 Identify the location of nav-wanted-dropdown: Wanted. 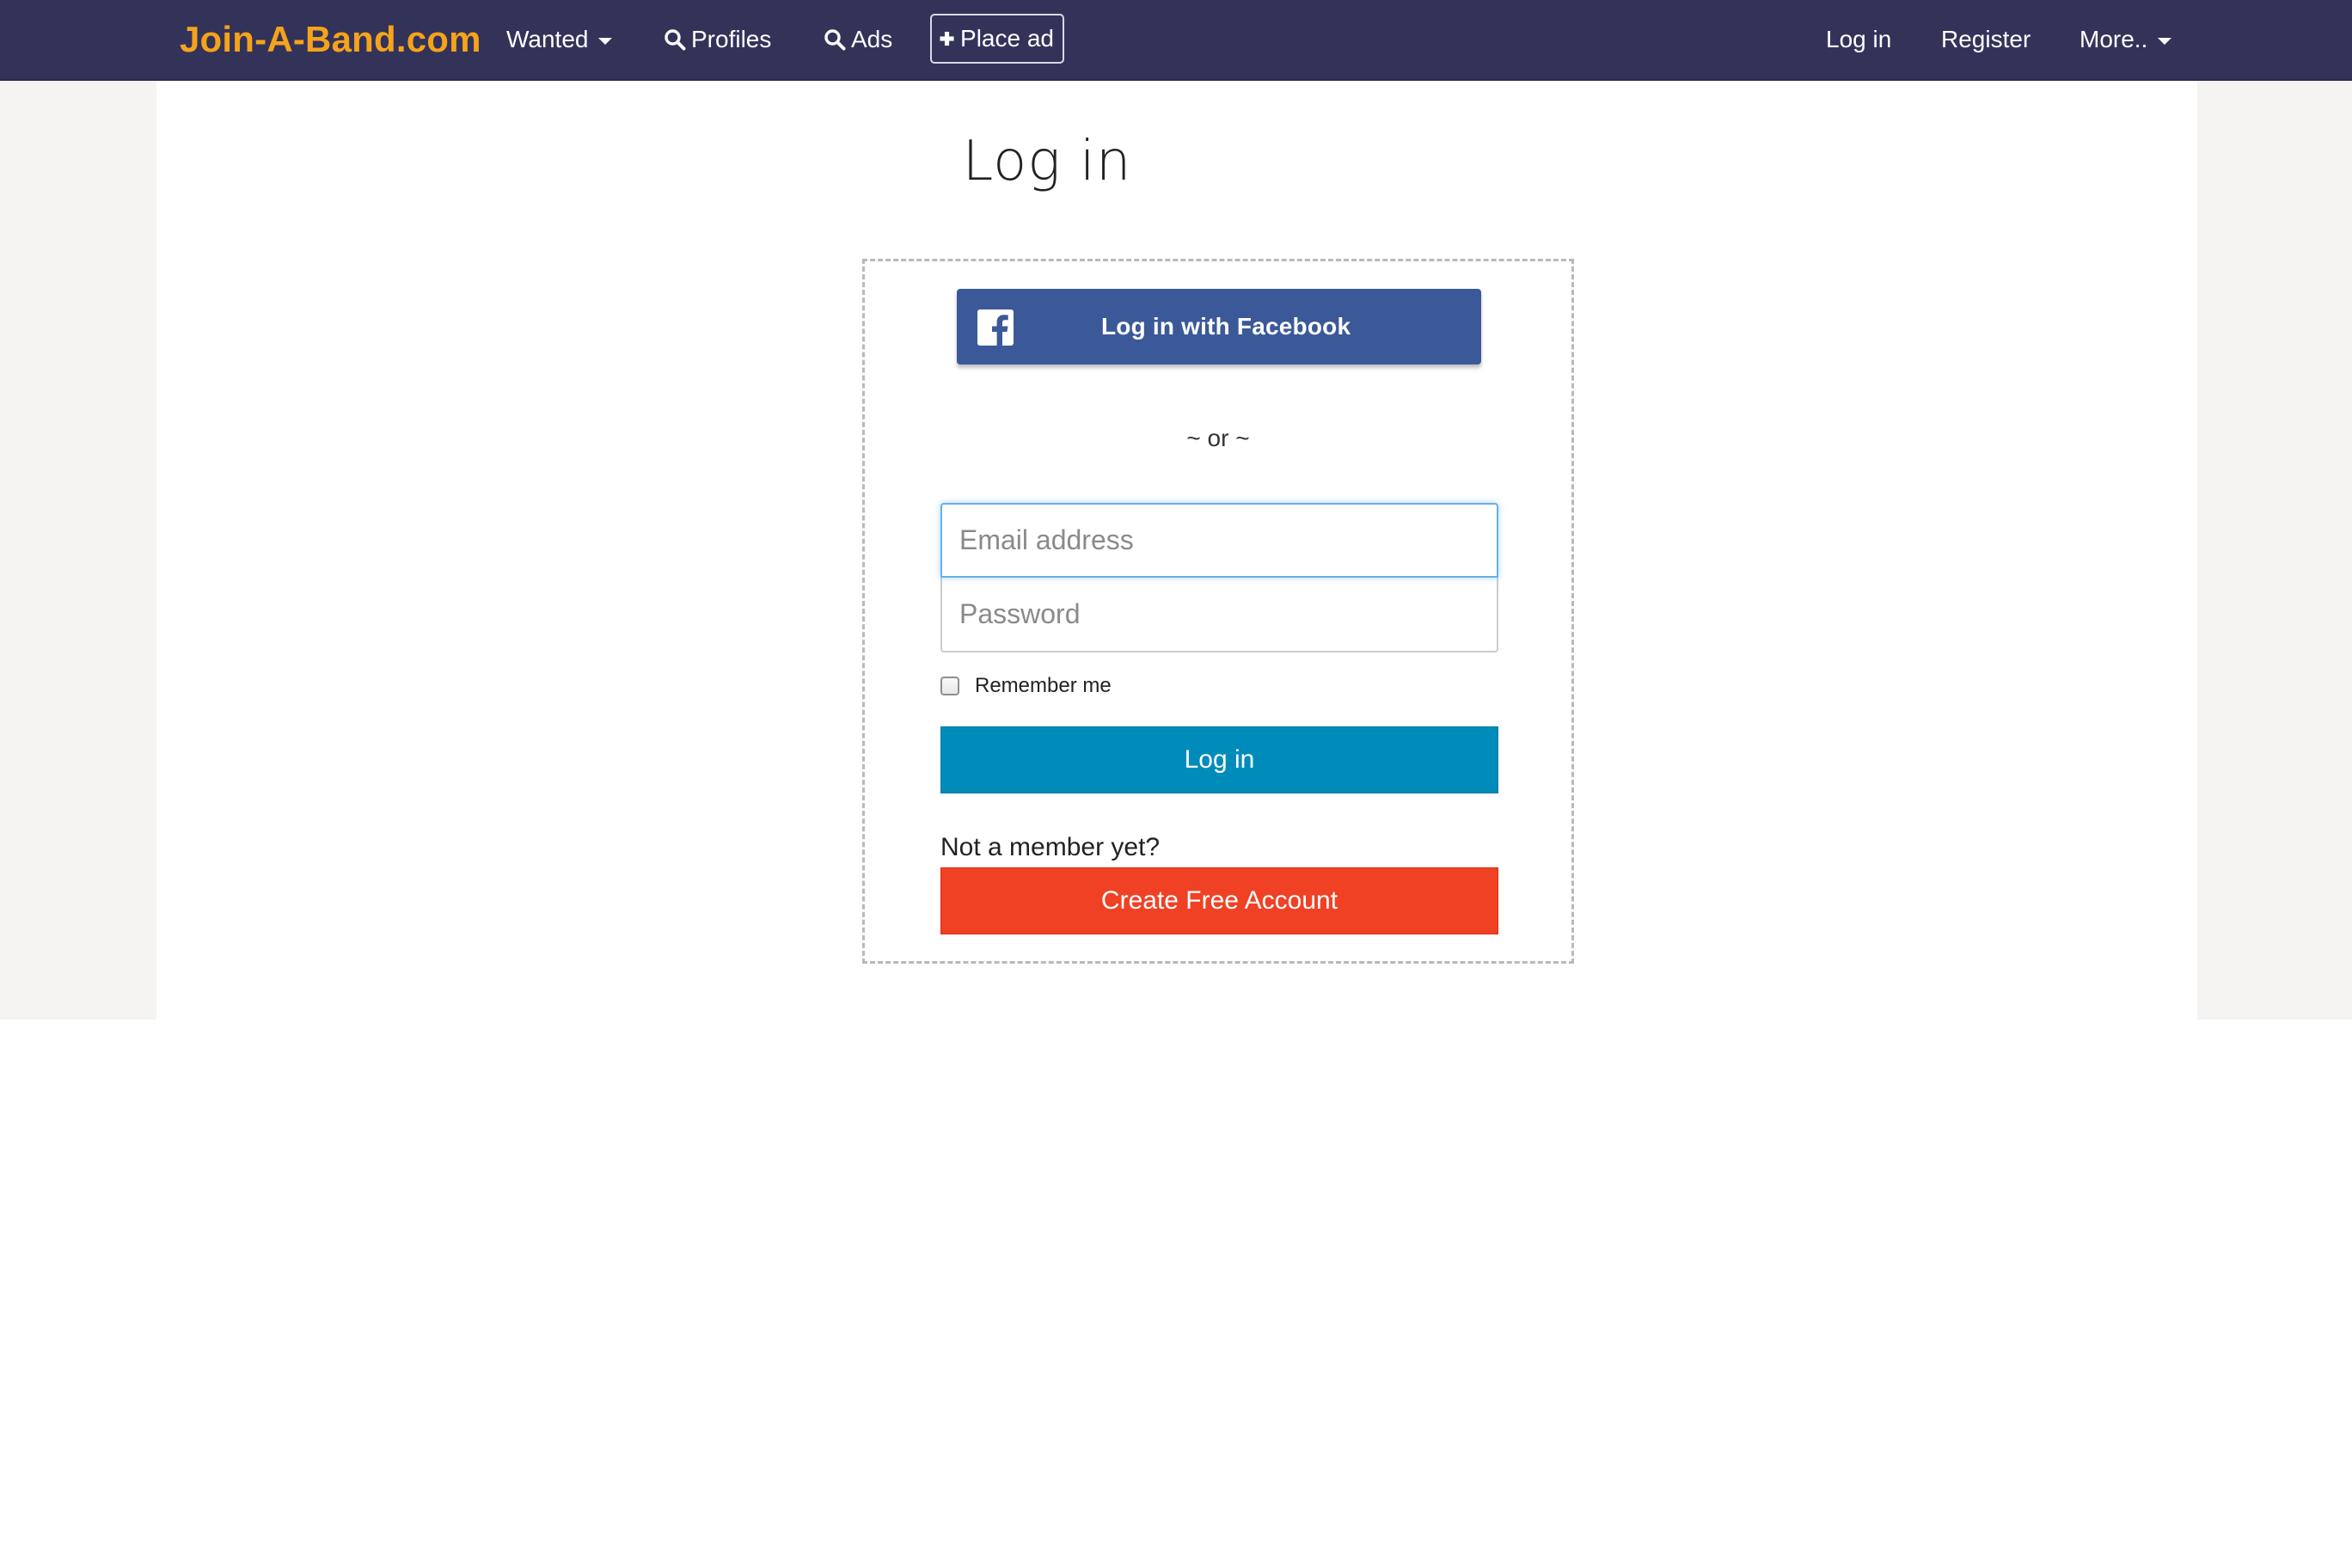
(559, 39).